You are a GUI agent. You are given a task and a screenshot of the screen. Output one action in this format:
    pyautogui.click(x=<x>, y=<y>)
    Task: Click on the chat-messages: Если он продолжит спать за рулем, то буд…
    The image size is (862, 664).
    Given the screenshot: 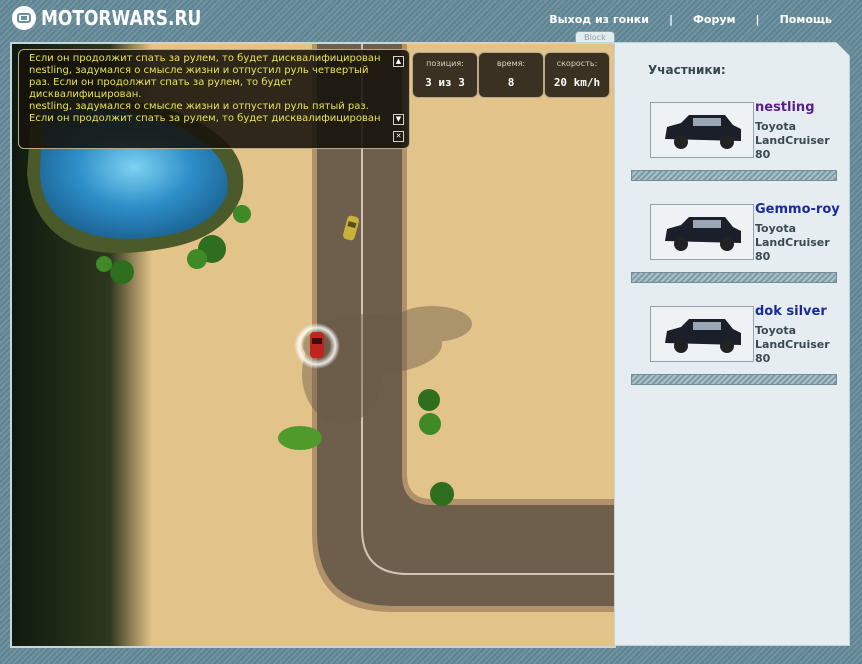 What is the action you would take?
    pyautogui.click(x=205, y=89)
    